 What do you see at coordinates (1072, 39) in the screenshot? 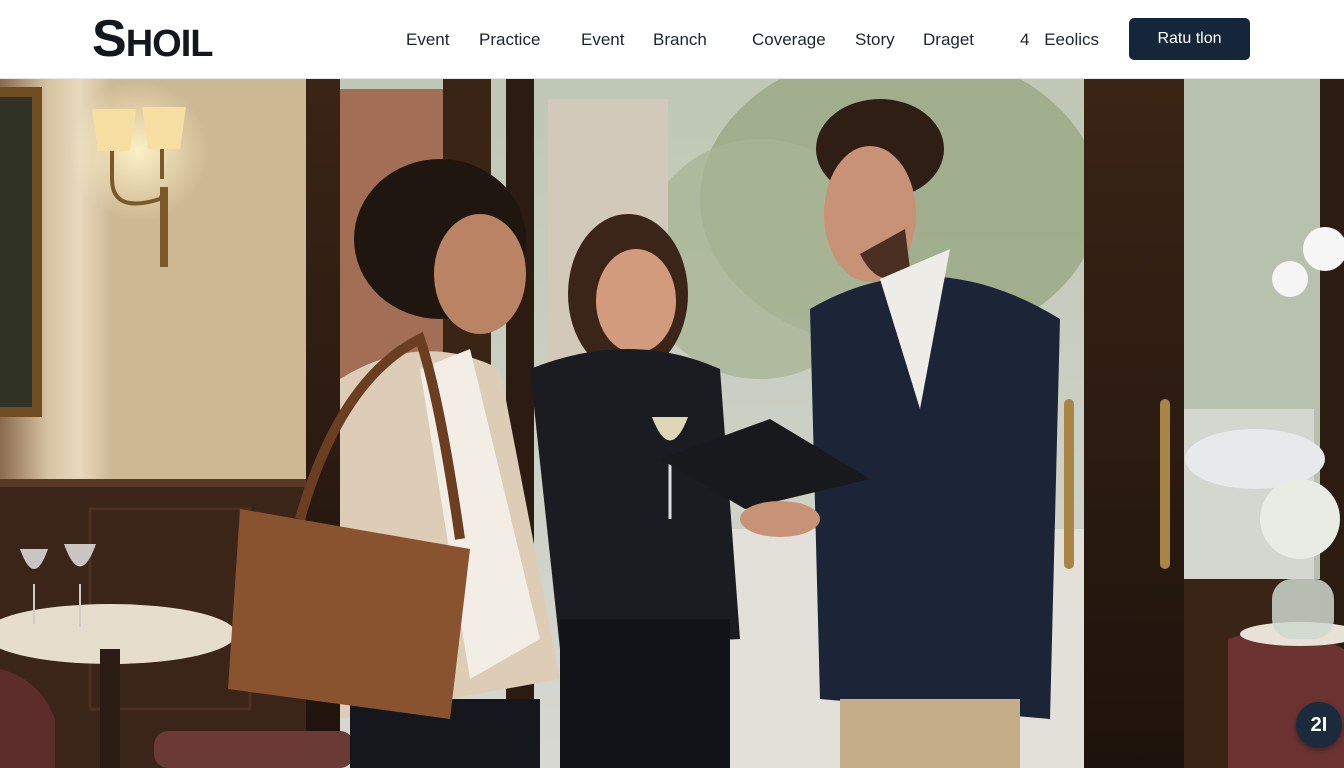
I see `cart-label: Eeolics` at bounding box center [1072, 39].